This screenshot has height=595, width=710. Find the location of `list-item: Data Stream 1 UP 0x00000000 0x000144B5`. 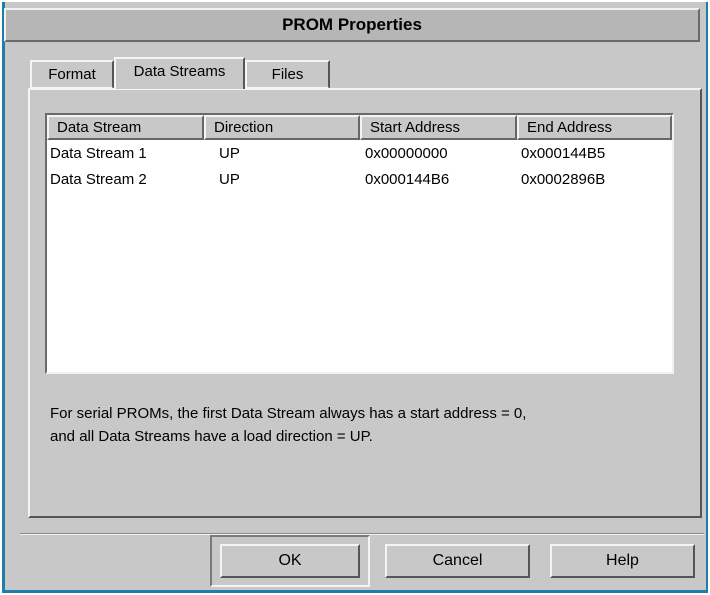

list-item: Data Stream 1 UP 0x00000000 0x000144B5 is located at coordinates (359, 154).